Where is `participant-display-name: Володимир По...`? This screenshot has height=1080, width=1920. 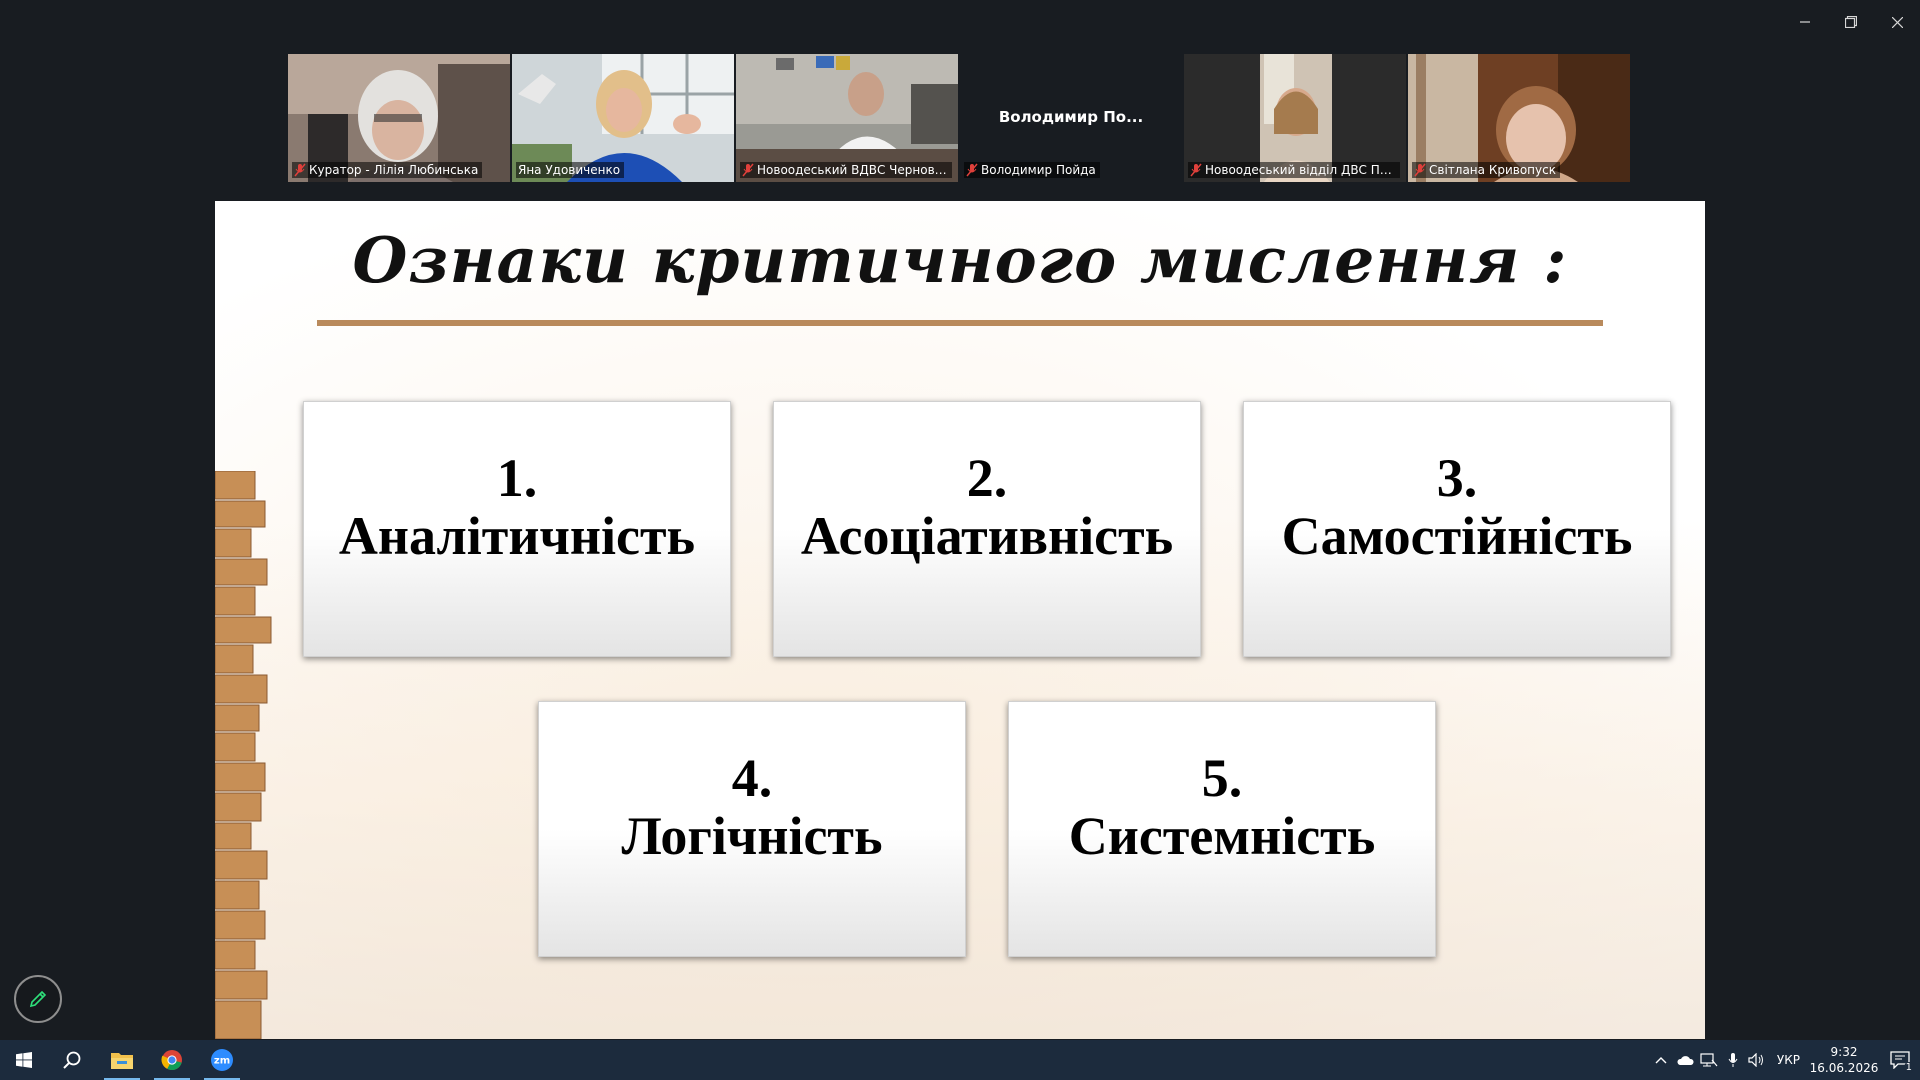
participant-display-name: Володимир По... is located at coordinates (1071, 117).